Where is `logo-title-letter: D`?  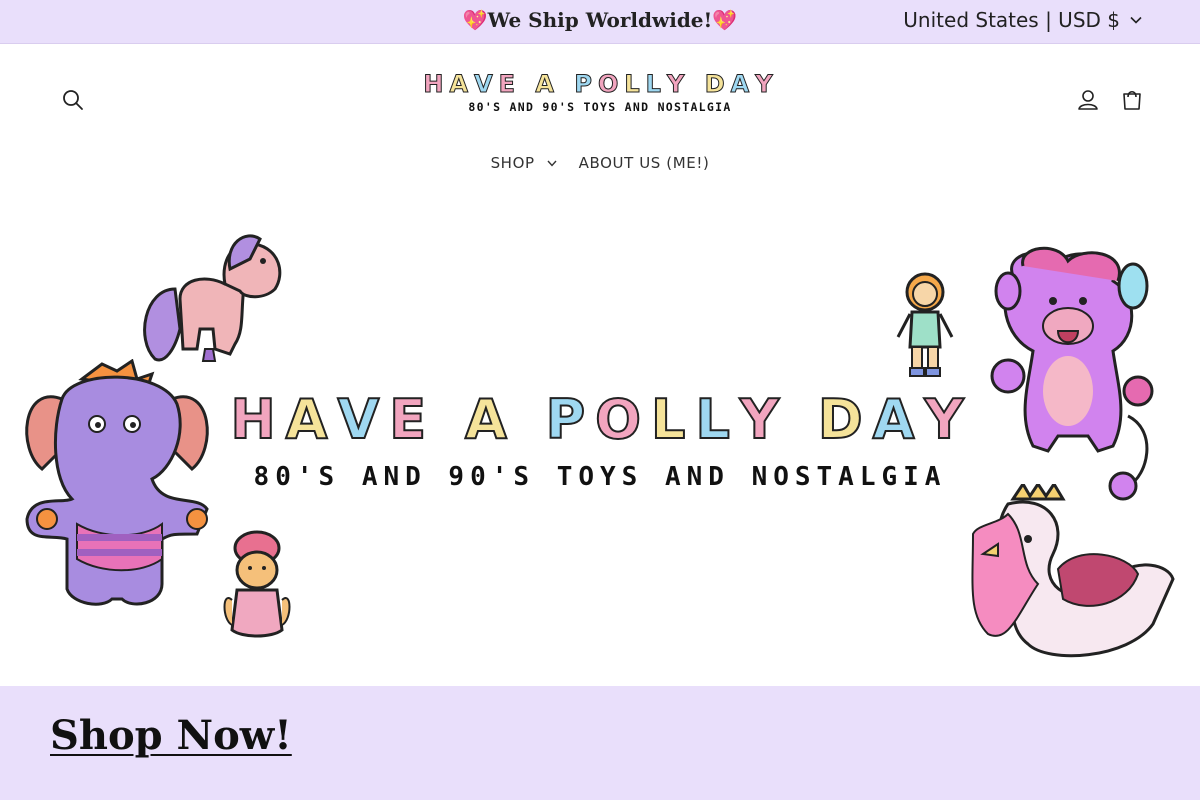
logo-title-letter: D is located at coordinates (716, 84).